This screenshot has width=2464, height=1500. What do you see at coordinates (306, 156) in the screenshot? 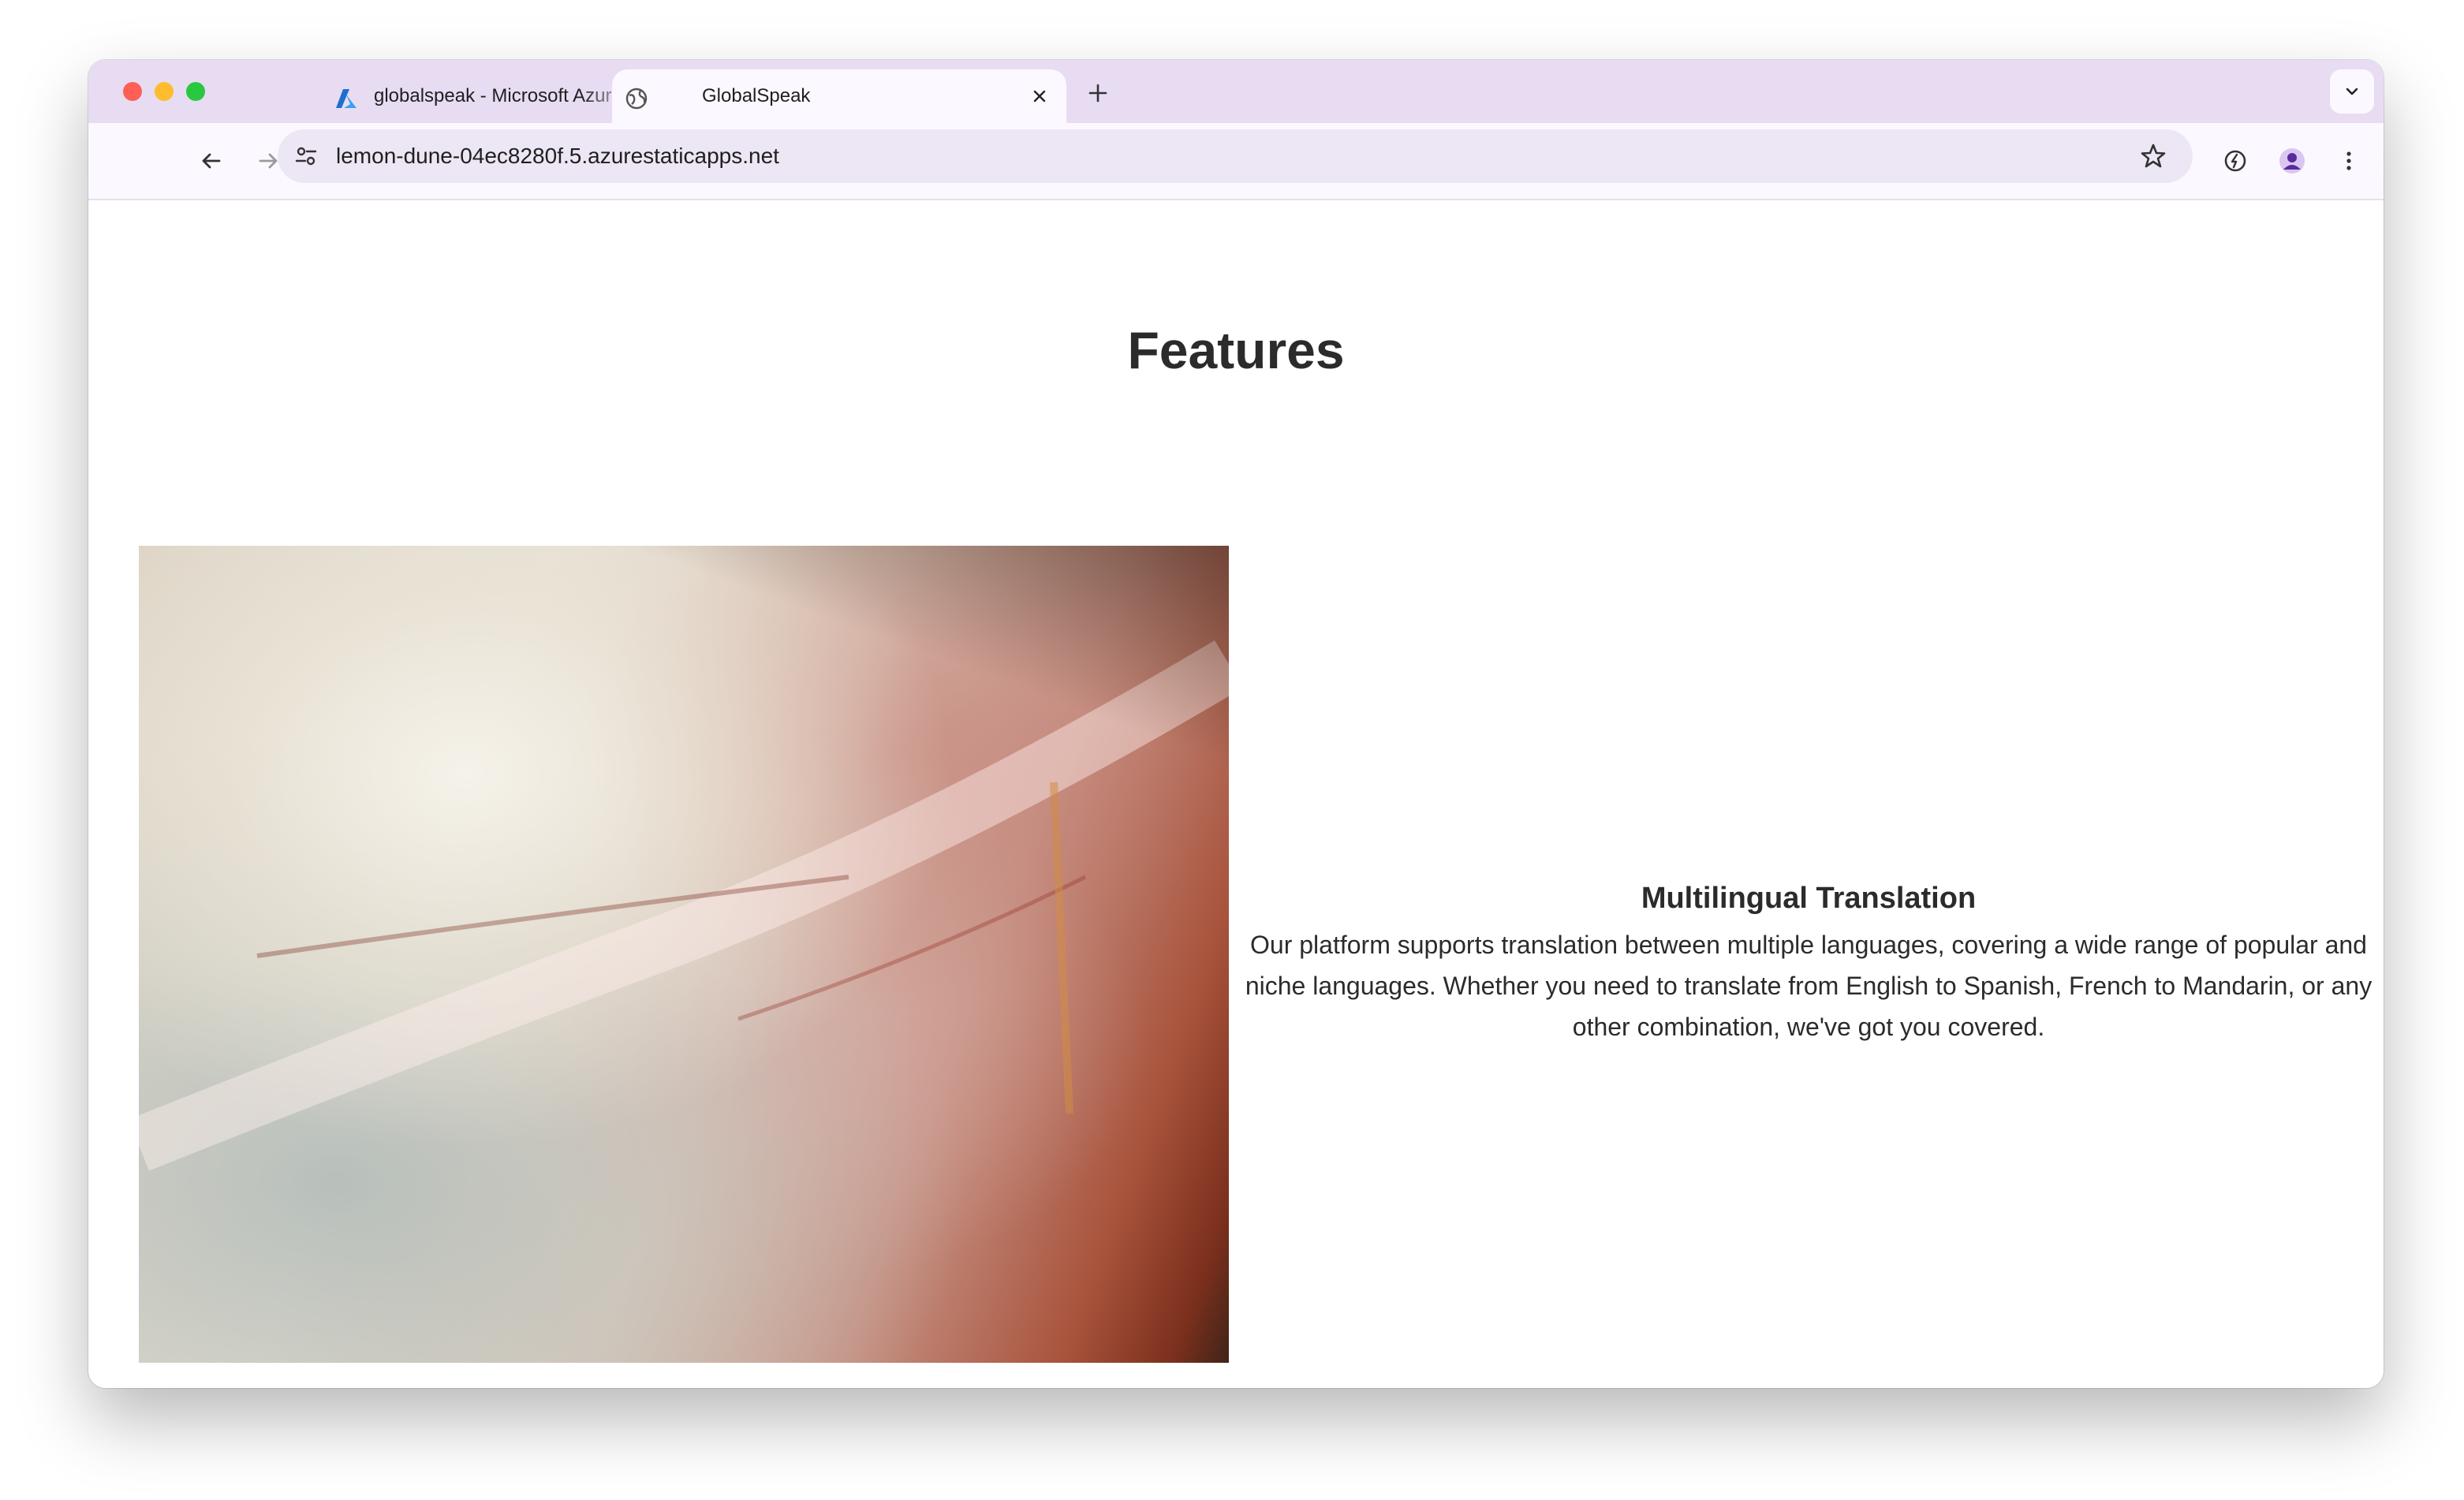
I see `site-settings-icon` at bounding box center [306, 156].